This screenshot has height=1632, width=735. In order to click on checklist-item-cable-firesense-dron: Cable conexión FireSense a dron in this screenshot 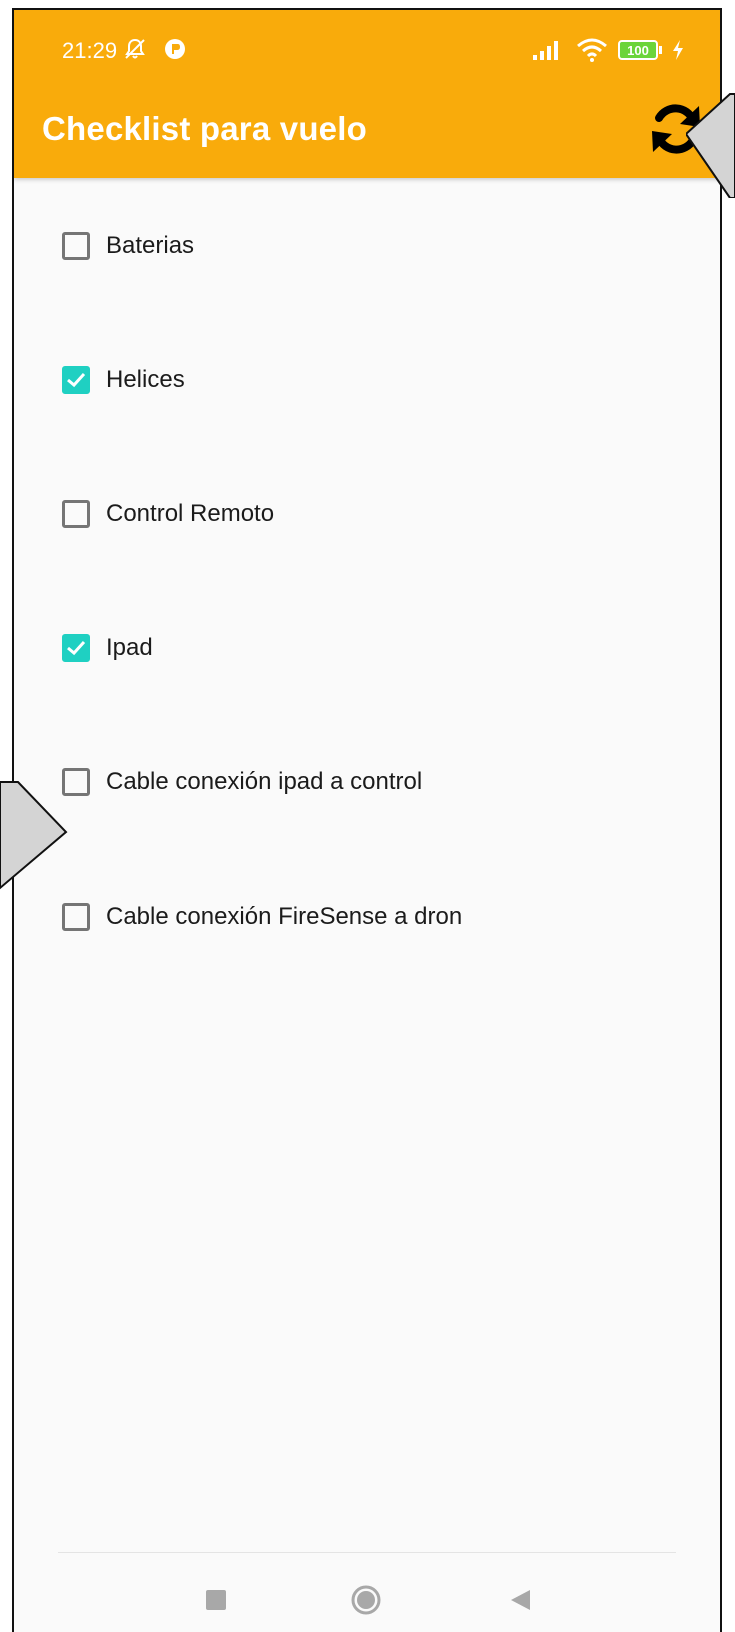, I will do `click(262, 917)`.